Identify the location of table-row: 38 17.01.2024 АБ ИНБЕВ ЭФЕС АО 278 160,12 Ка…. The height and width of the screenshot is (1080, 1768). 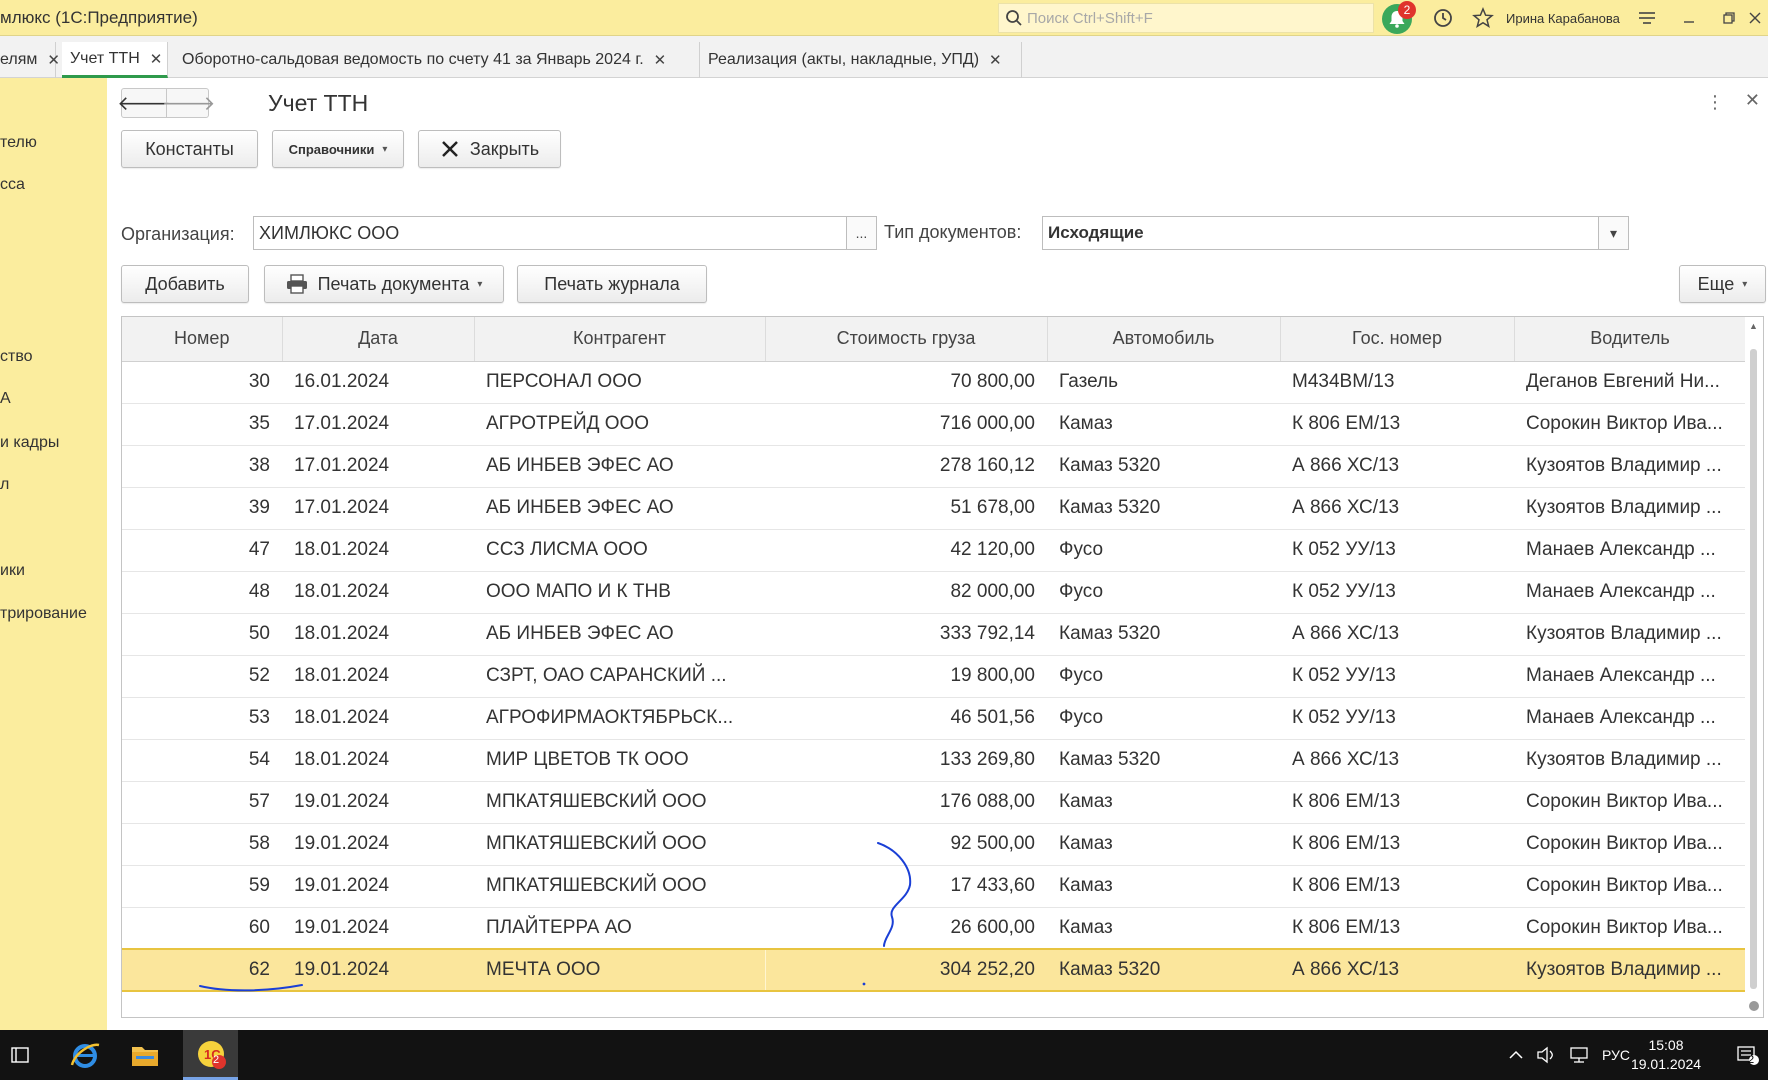
(934, 466).